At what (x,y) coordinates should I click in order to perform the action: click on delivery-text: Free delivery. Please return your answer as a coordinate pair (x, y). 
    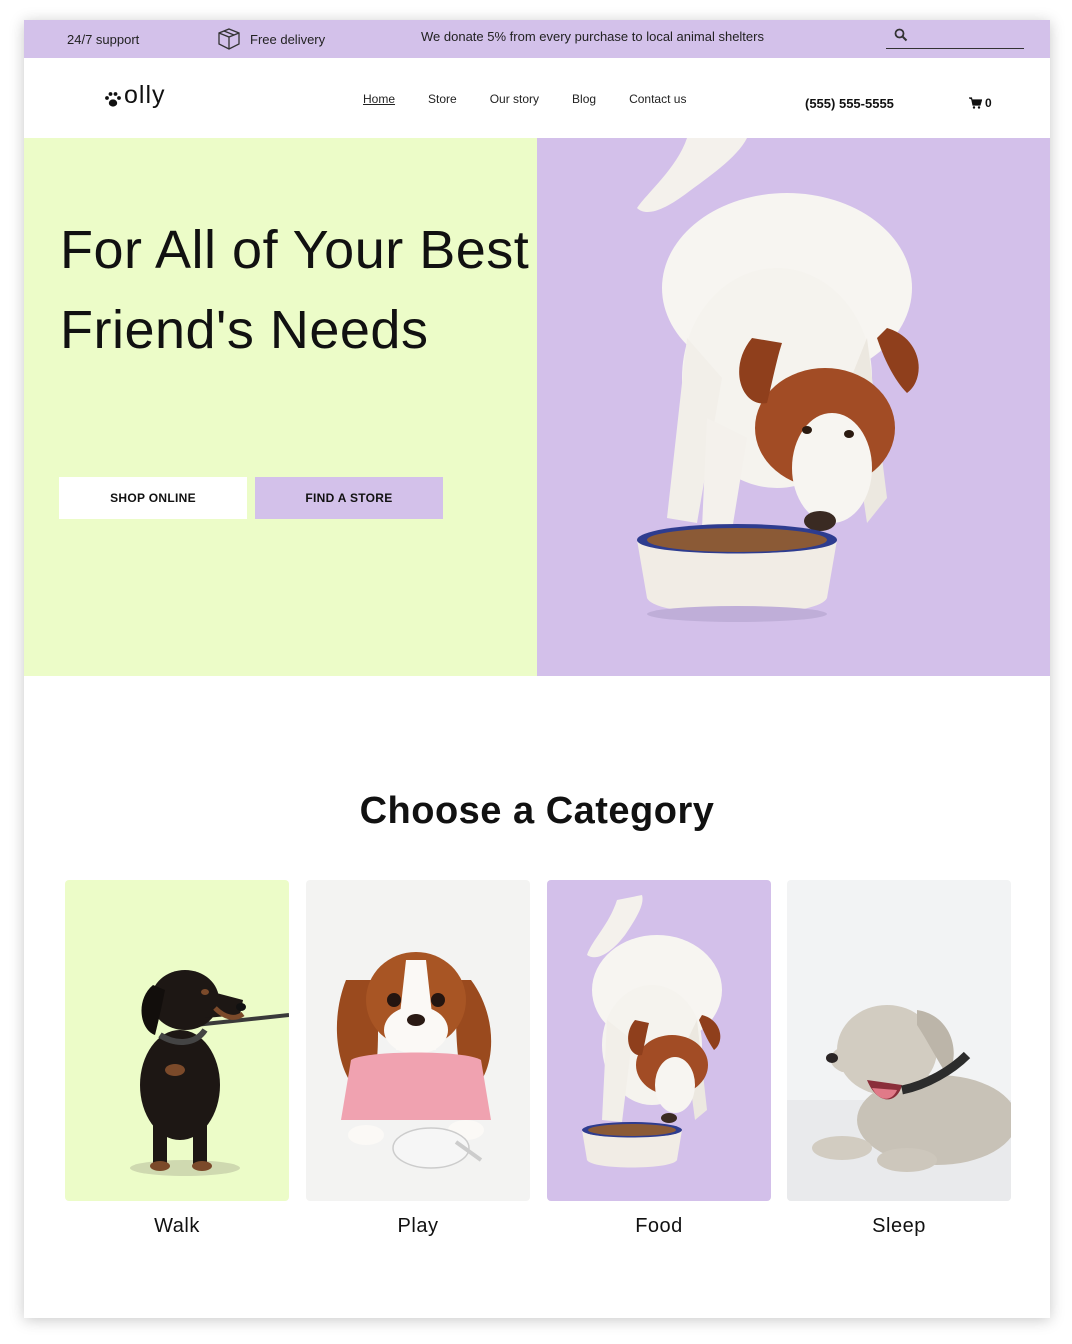
    Looking at the image, I should click on (288, 39).